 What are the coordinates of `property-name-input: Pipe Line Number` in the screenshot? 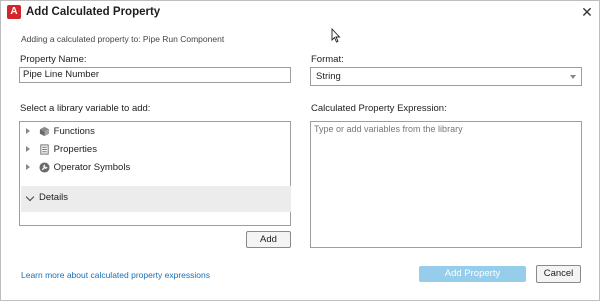 It's located at (155, 75).